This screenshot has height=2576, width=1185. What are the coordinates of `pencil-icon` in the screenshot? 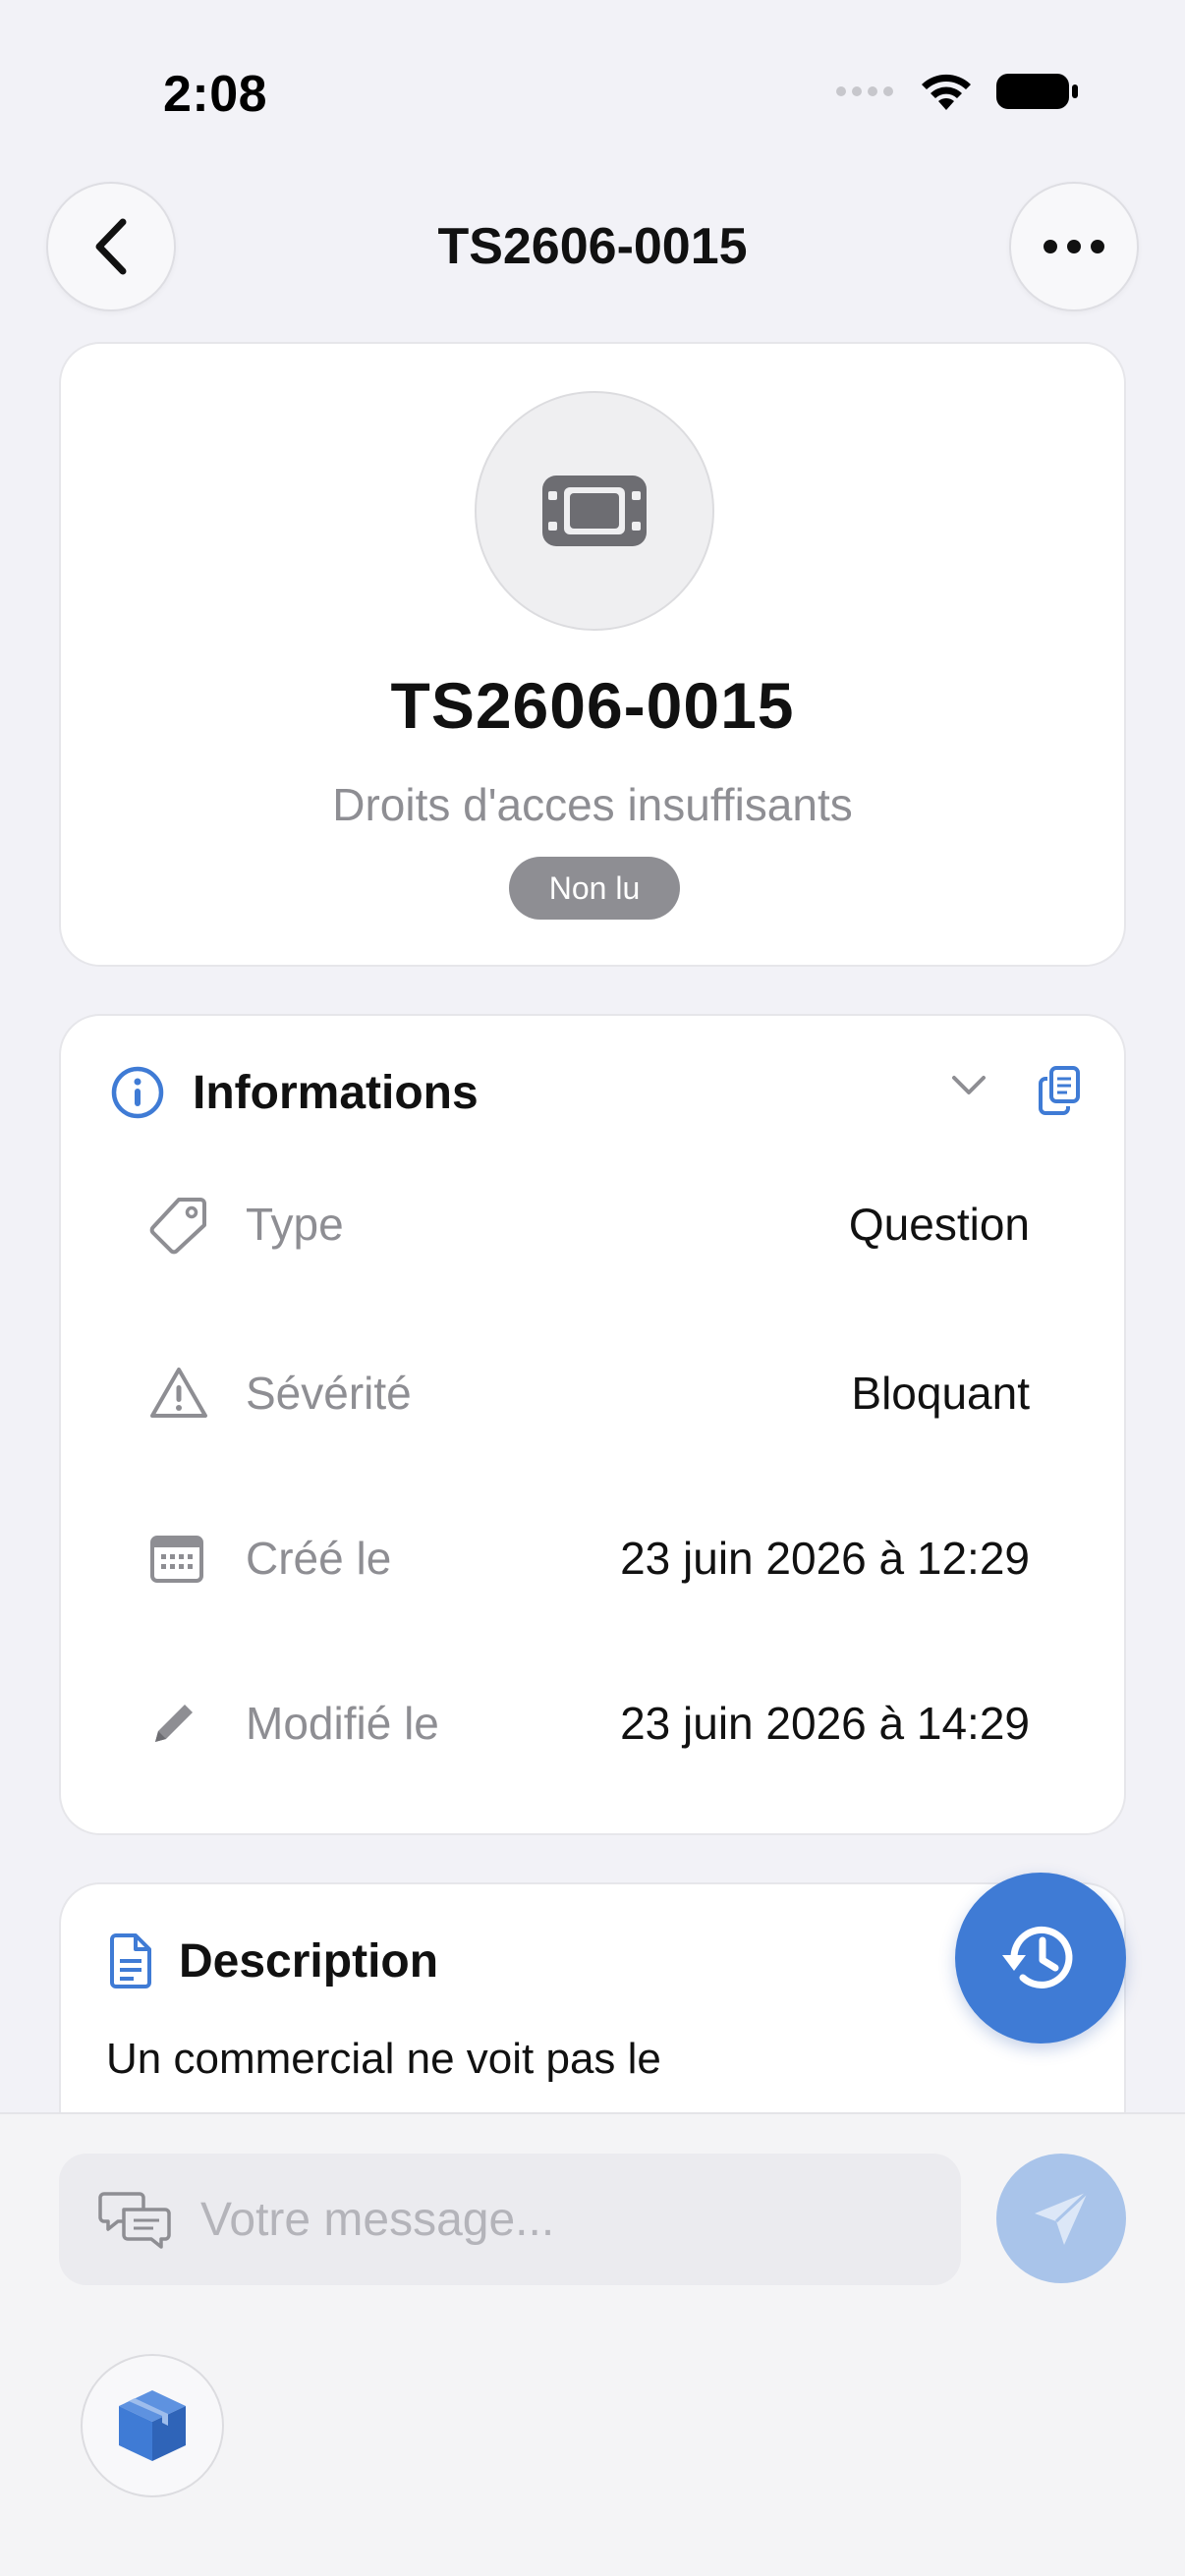 It's located at (174, 1723).